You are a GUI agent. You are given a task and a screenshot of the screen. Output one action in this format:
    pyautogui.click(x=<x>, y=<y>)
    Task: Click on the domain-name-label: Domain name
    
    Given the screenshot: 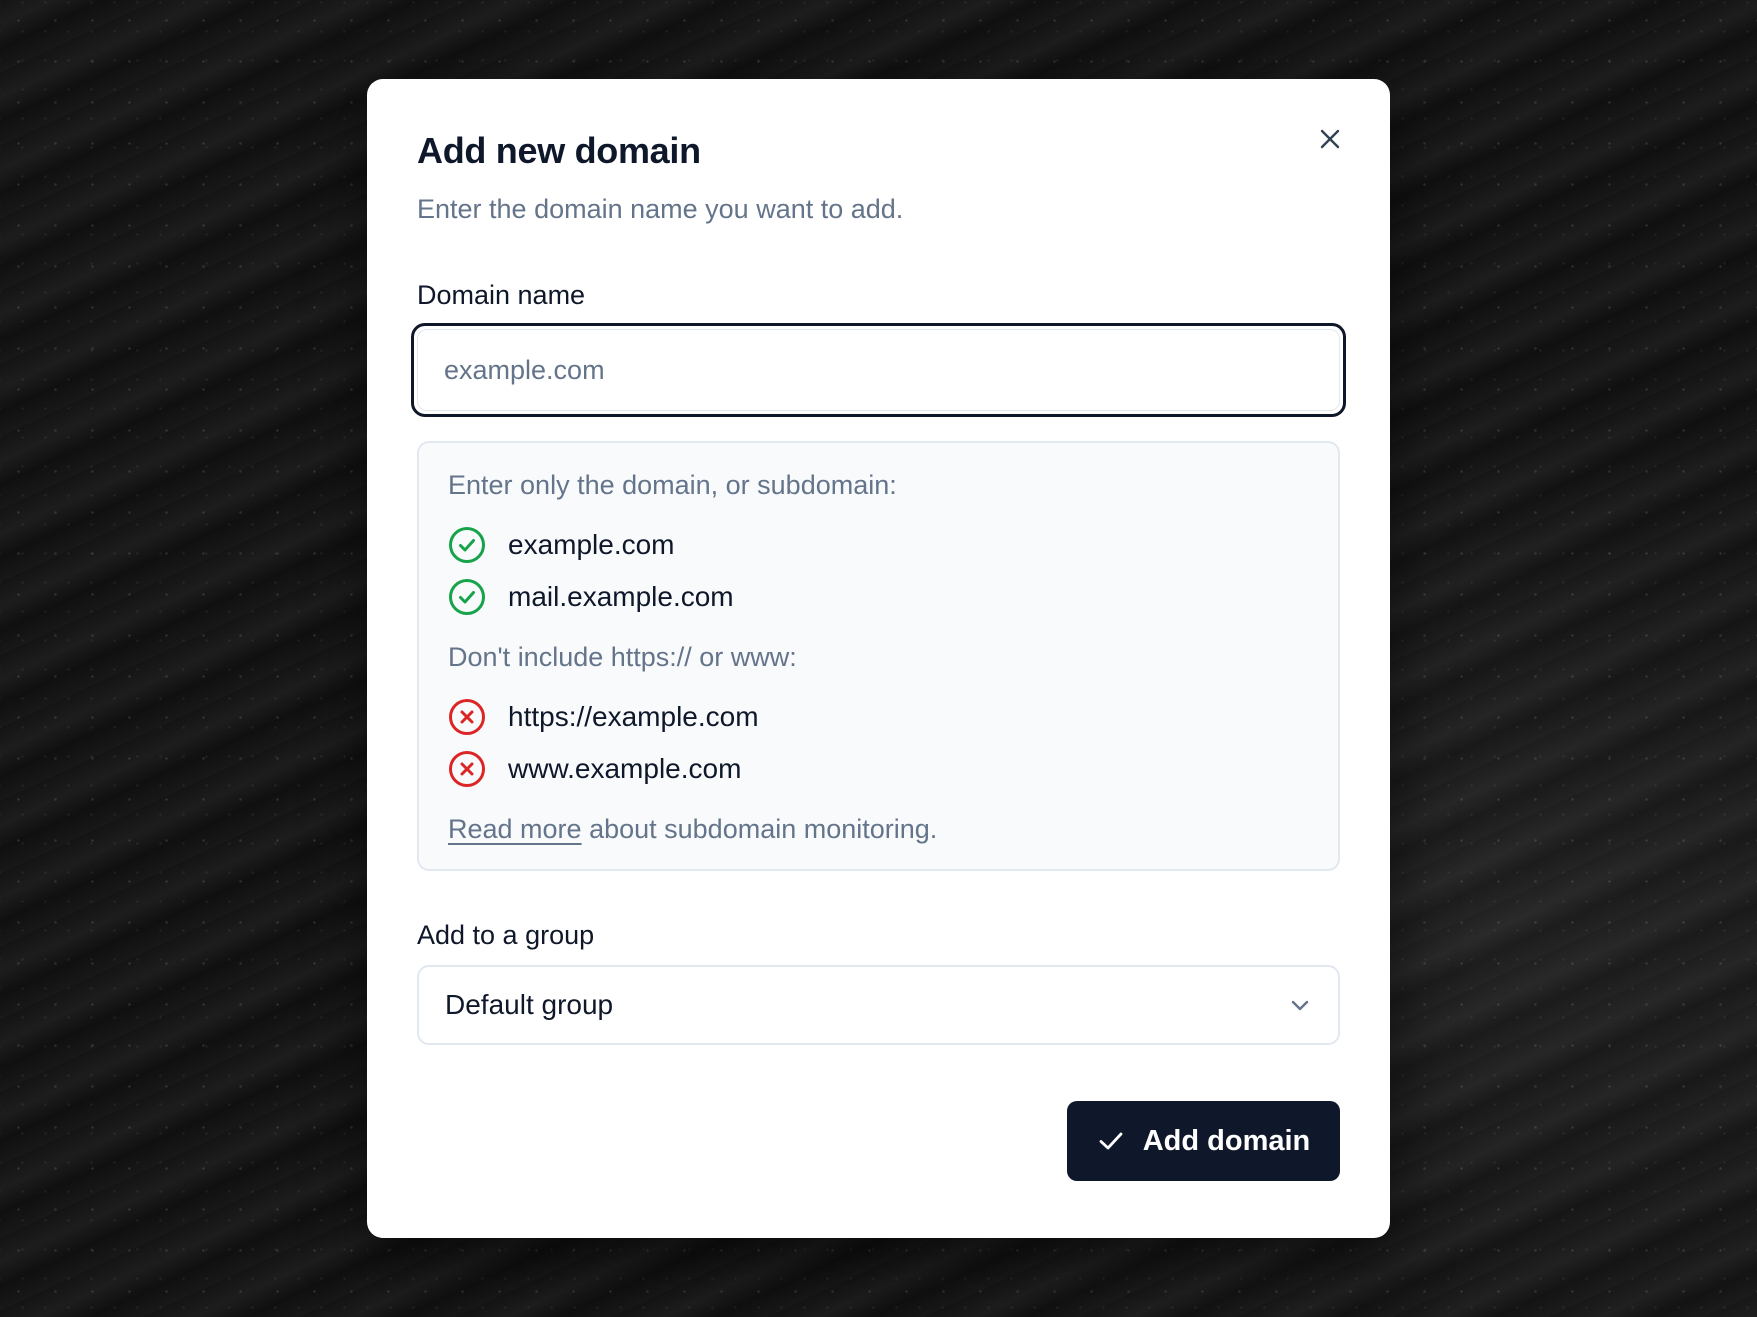 What is the action you would take?
    pyautogui.click(x=501, y=295)
    